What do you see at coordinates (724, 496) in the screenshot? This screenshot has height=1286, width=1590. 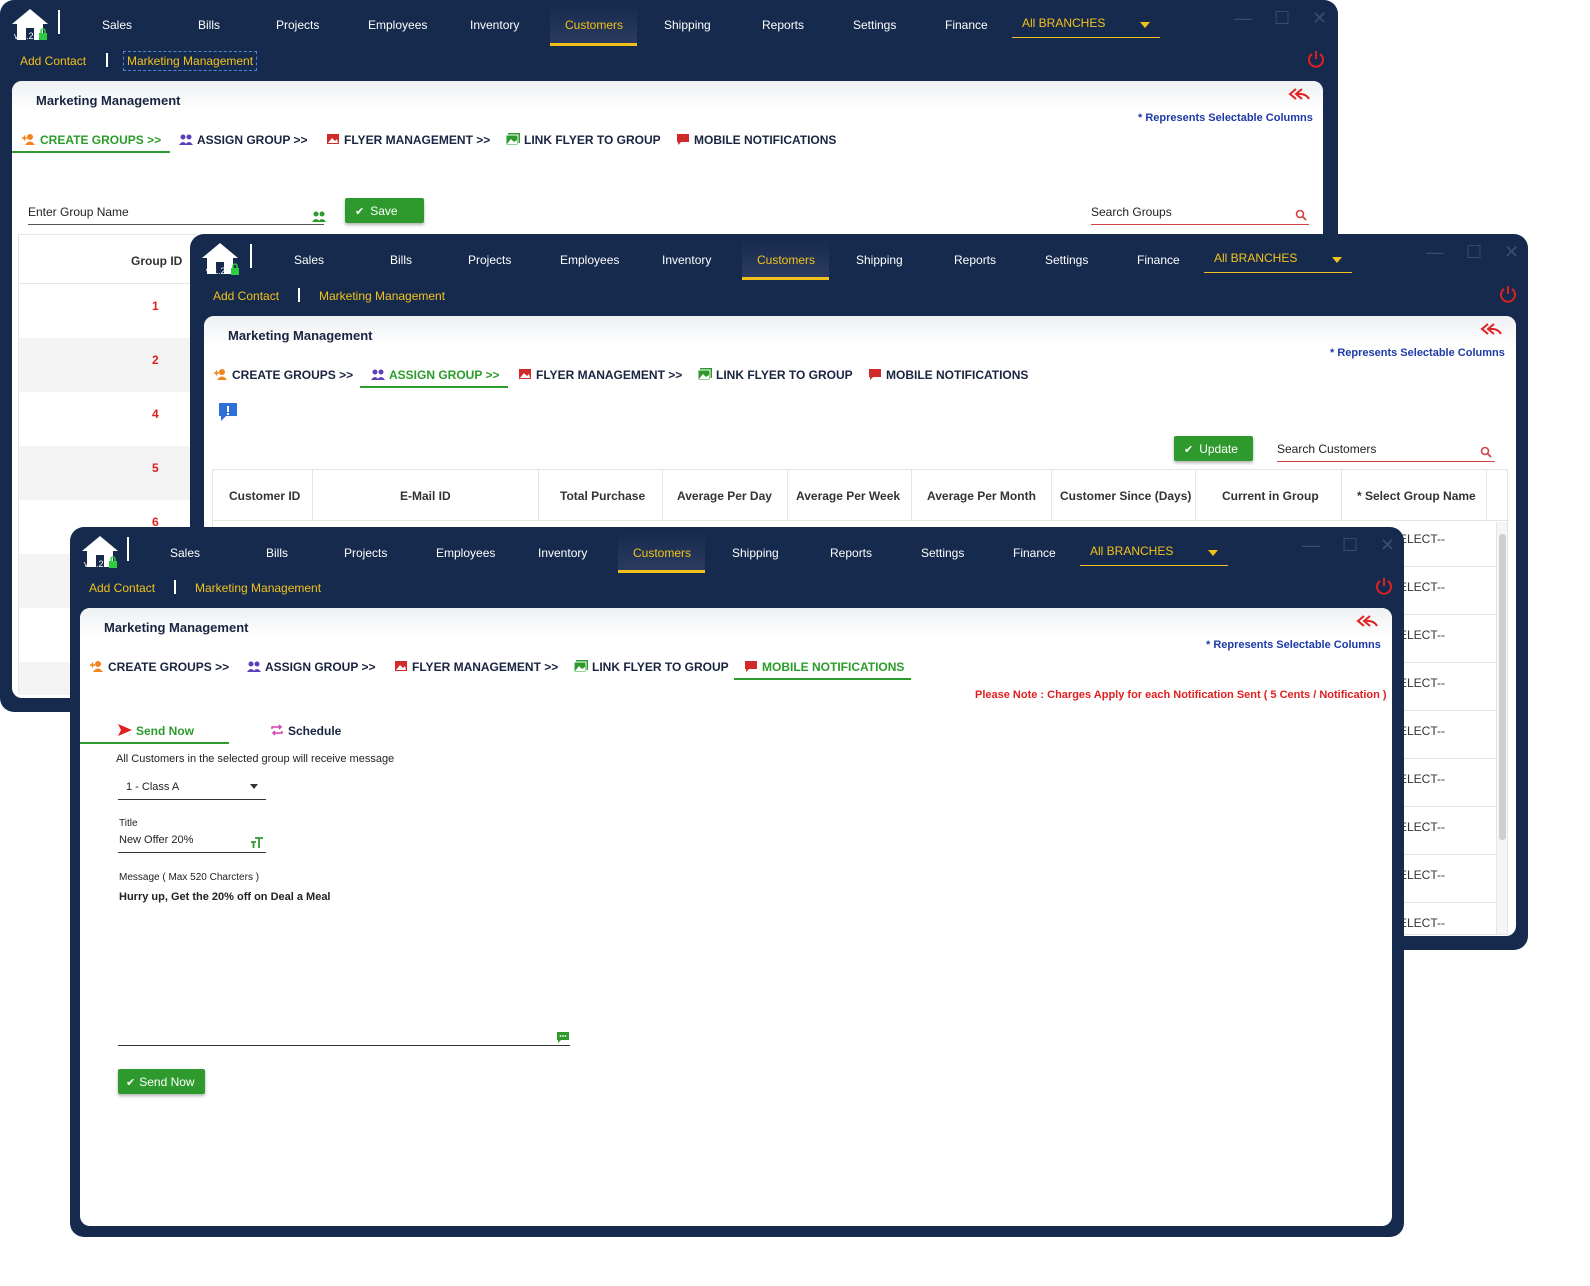 I see `column-header-avg-day: Average Per Day` at bounding box center [724, 496].